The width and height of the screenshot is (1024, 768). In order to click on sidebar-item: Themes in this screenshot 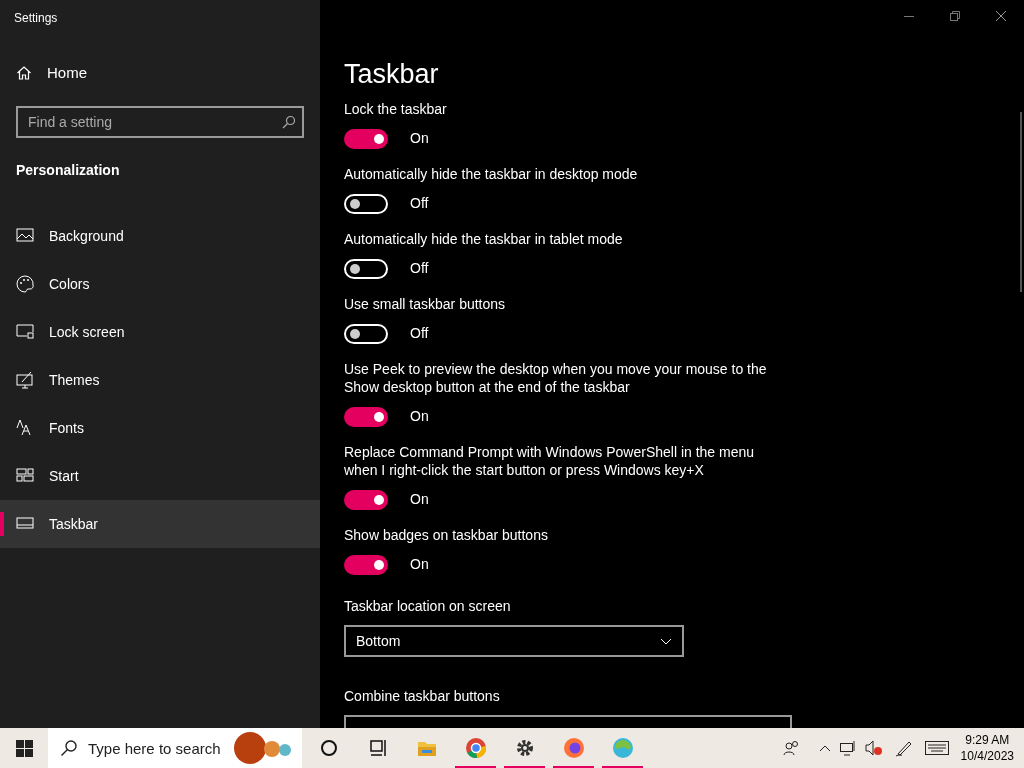, I will do `click(160, 380)`.